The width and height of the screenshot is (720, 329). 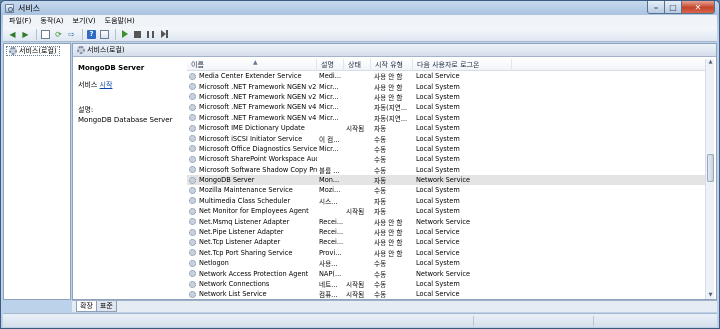 What do you see at coordinates (330, 65) in the screenshot?
I see `column-header-description: 설명` at bounding box center [330, 65].